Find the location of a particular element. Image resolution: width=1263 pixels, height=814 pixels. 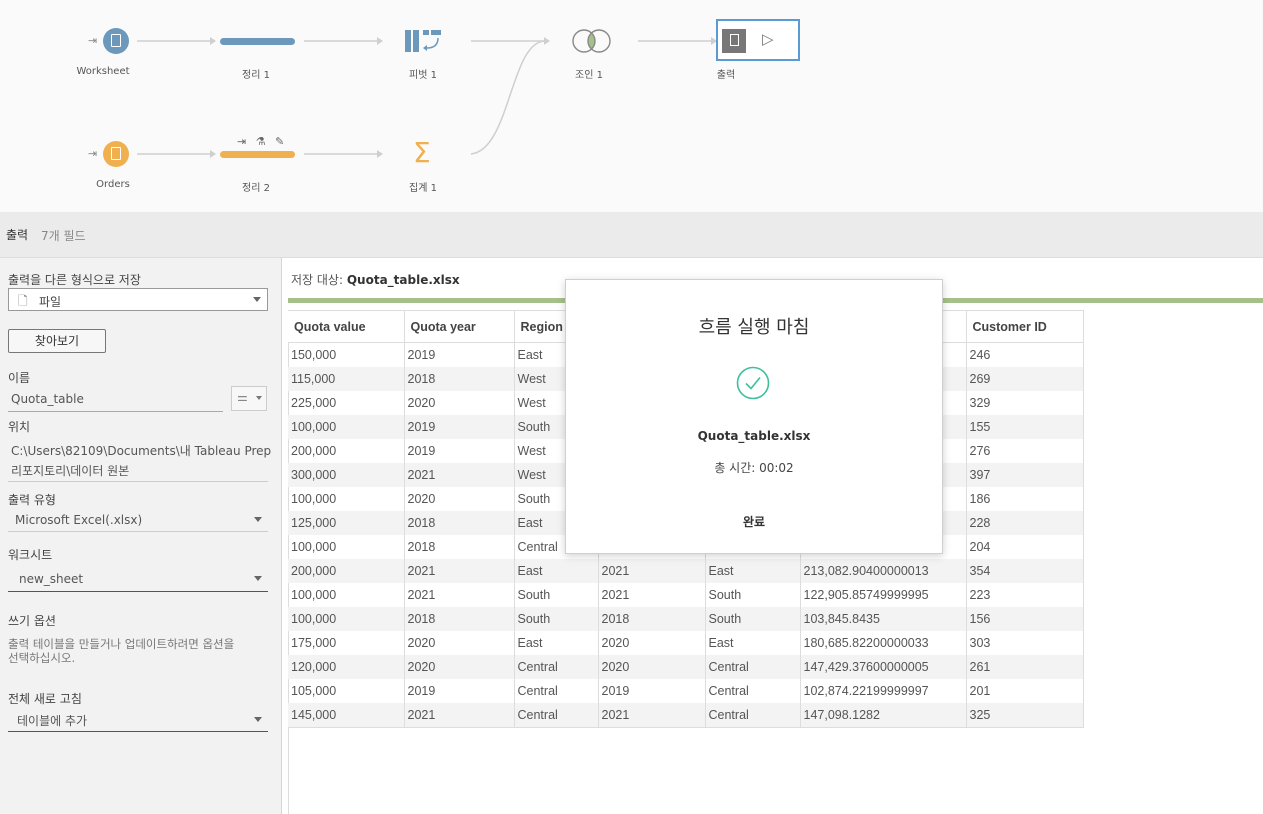

output-type-label: 출력 유형 is located at coordinates (32, 500).